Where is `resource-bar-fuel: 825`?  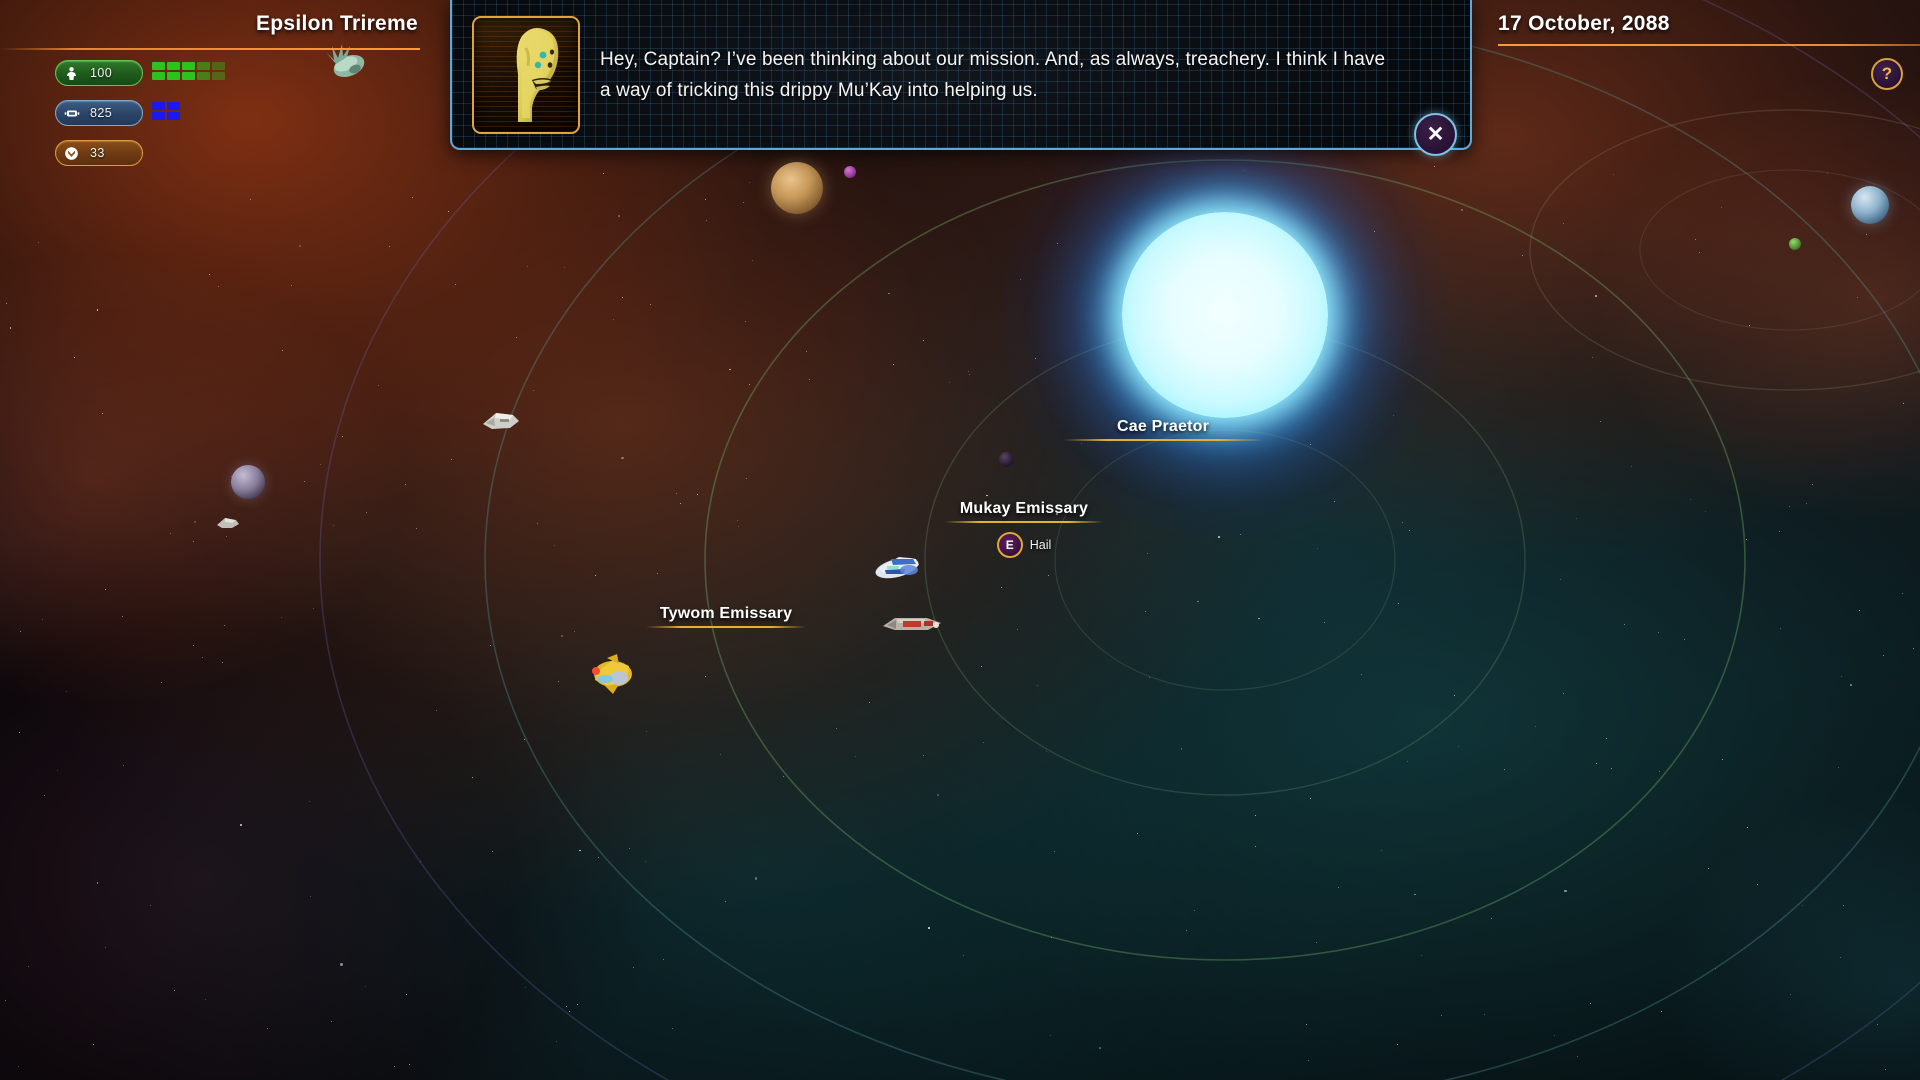 resource-bar-fuel: 825 is located at coordinates (99, 113).